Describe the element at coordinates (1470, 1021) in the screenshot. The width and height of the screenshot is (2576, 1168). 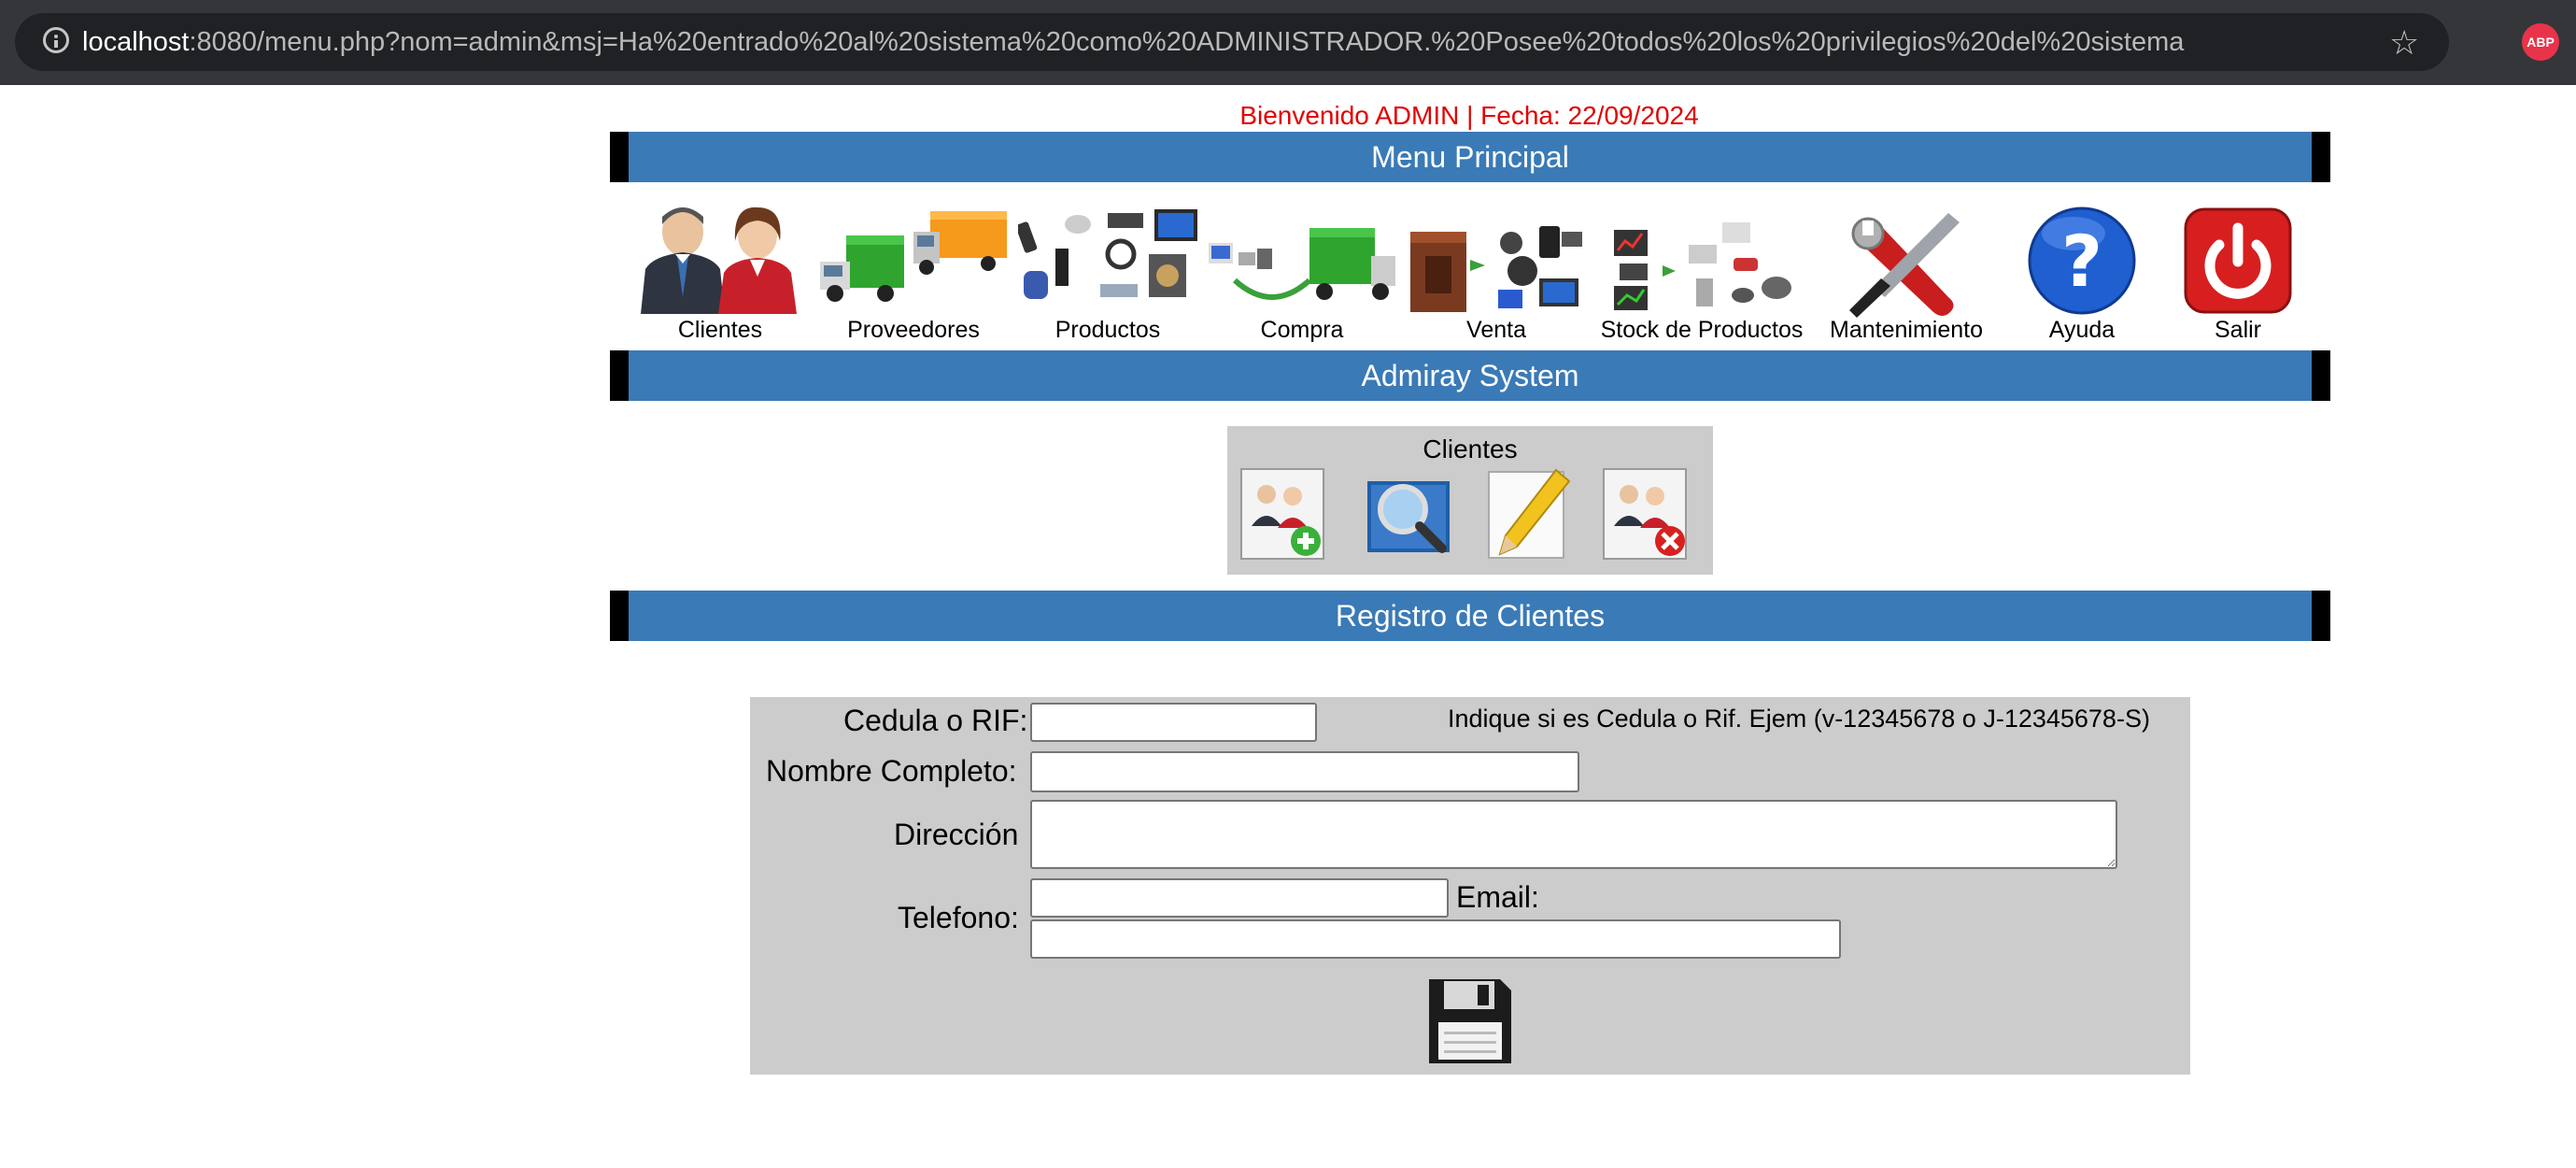
I see `floppy-disk-icon` at that location.